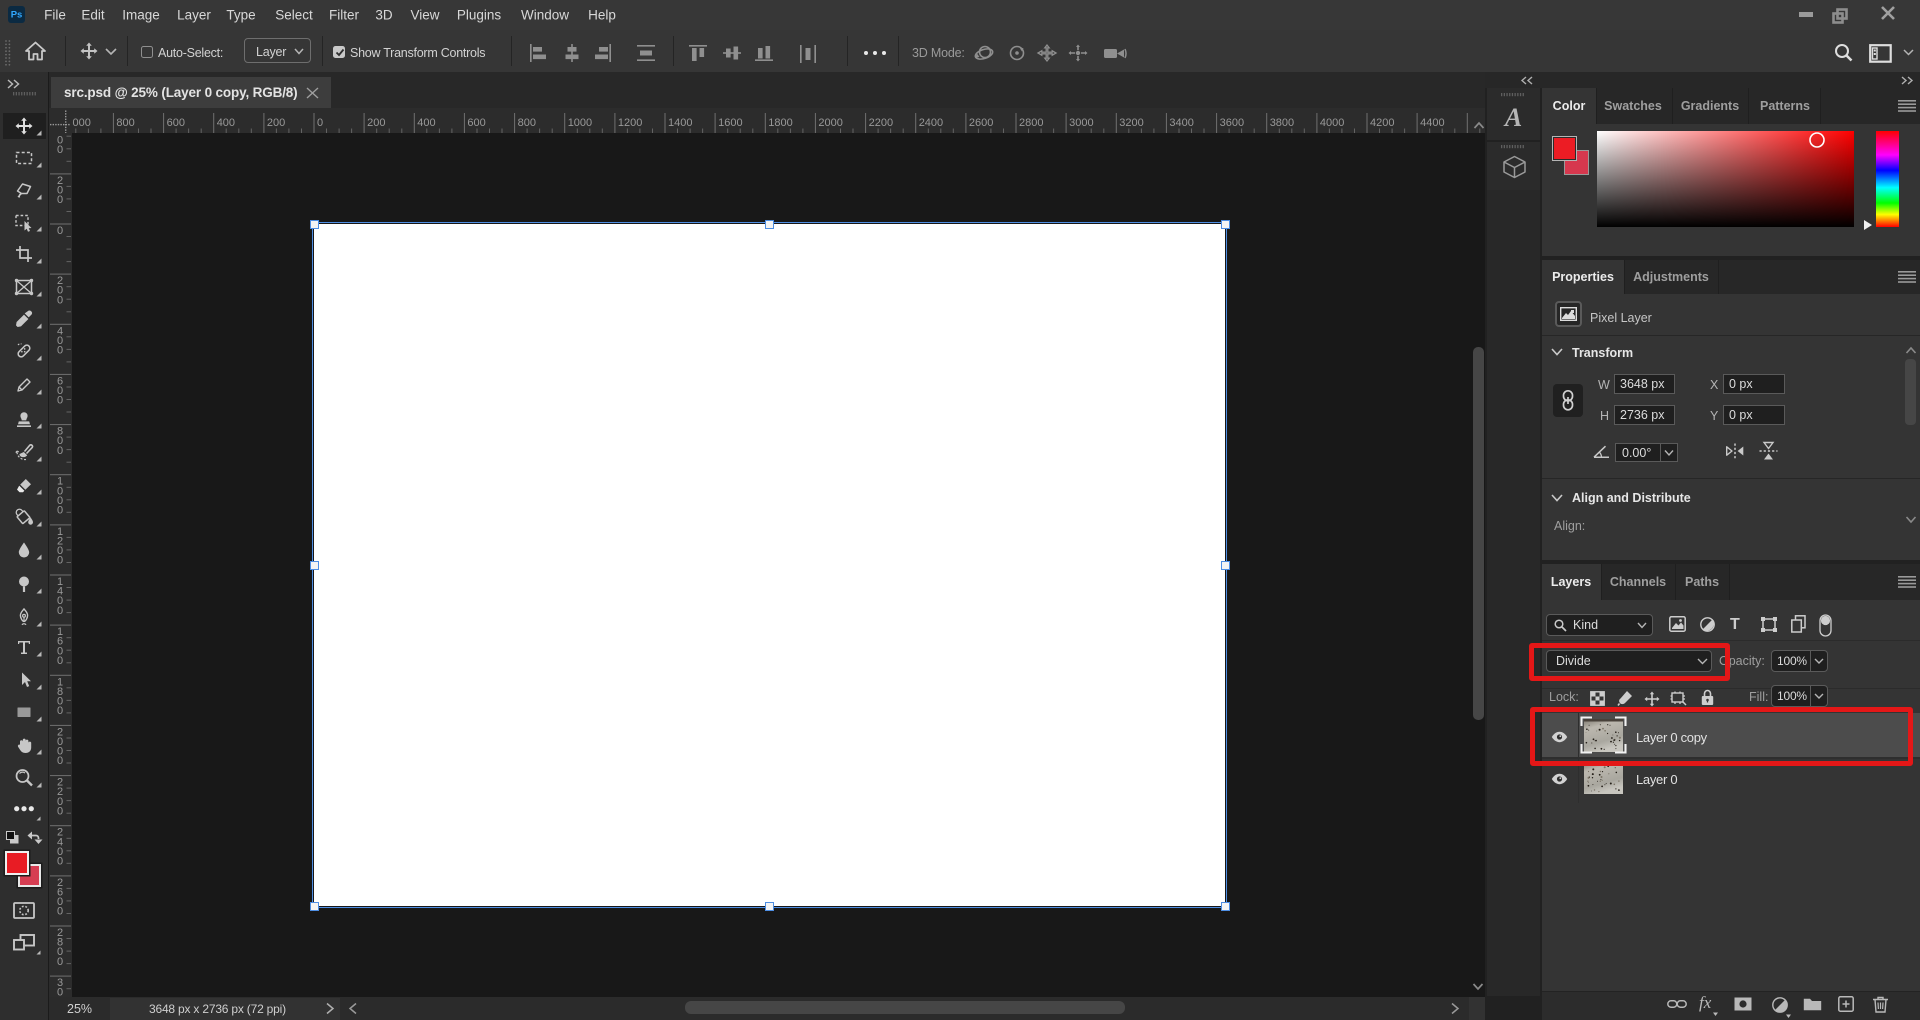 The height and width of the screenshot is (1020, 1920). Describe the element at coordinates (1282, 123) in the screenshot. I see `svg-text: 3800` at that location.